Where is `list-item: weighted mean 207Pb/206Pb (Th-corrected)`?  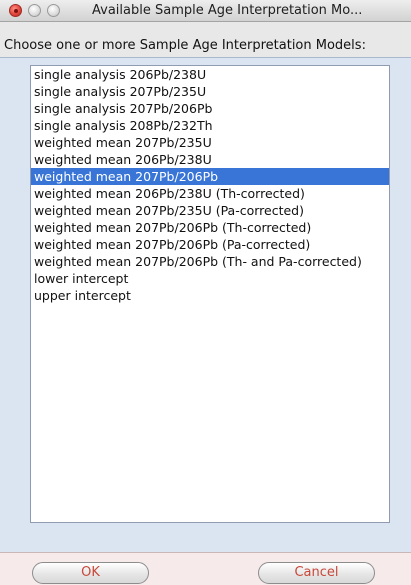 list-item: weighted mean 207Pb/206Pb (Th-corrected) is located at coordinates (210, 227).